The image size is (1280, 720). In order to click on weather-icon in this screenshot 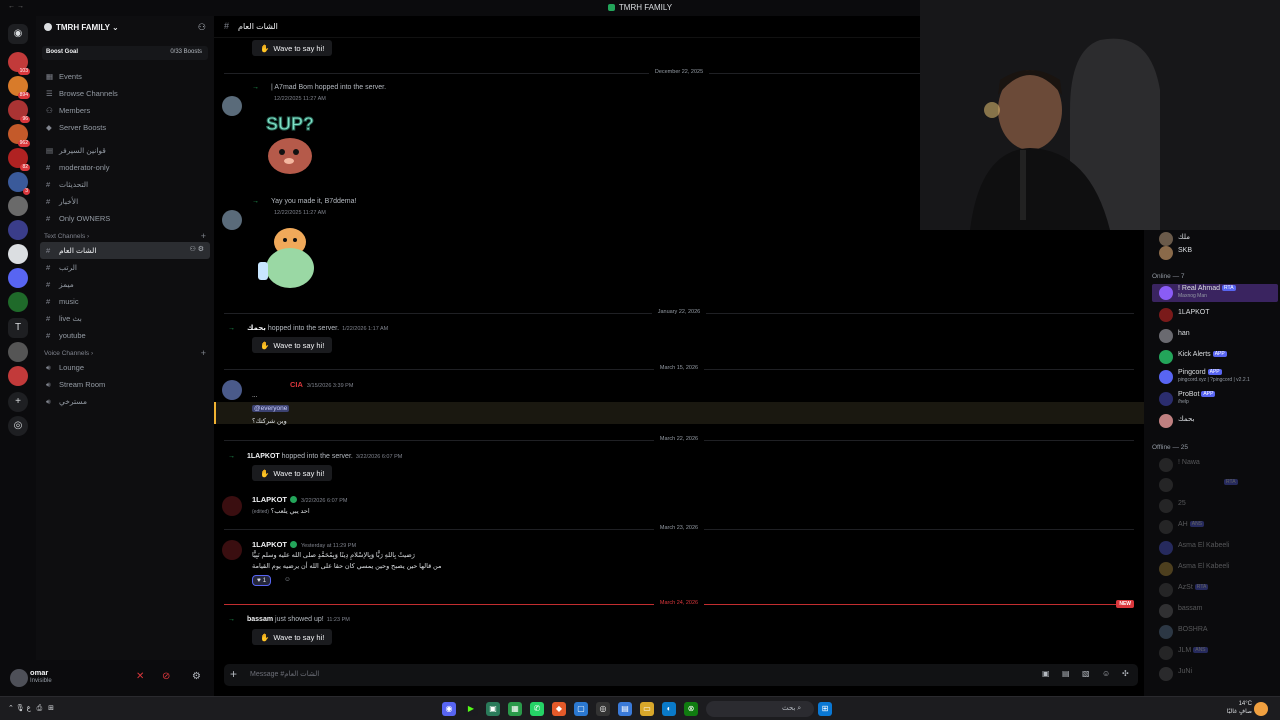, I will do `click(1261, 709)`.